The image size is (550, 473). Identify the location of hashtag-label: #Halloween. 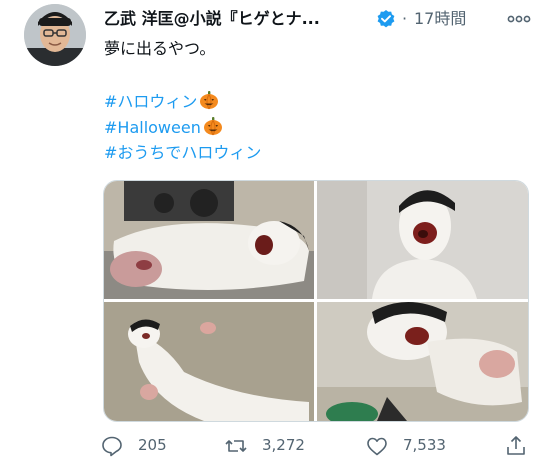
(152, 127).